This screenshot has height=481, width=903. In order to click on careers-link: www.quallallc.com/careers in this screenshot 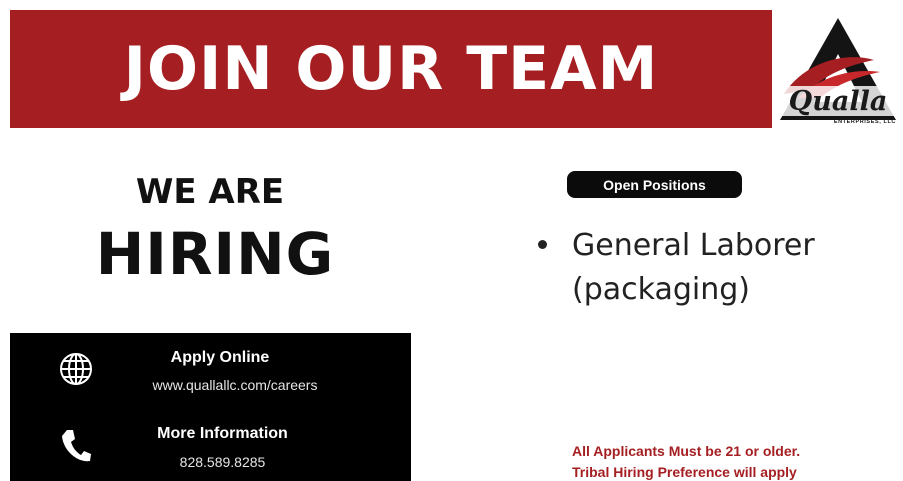, I will do `click(235, 385)`.